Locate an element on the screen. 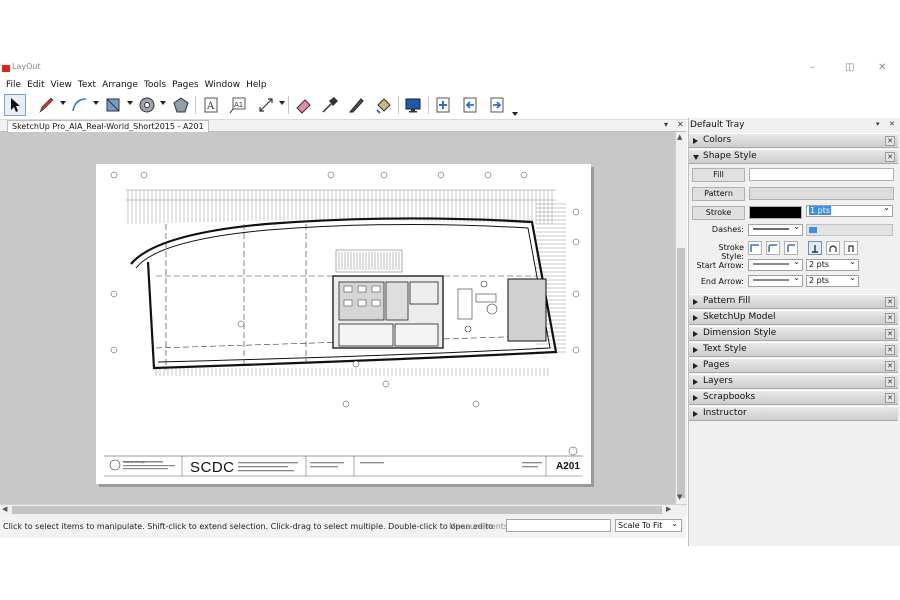 The height and width of the screenshot is (600, 900). add-page-button is located at coordinates (443, 105).